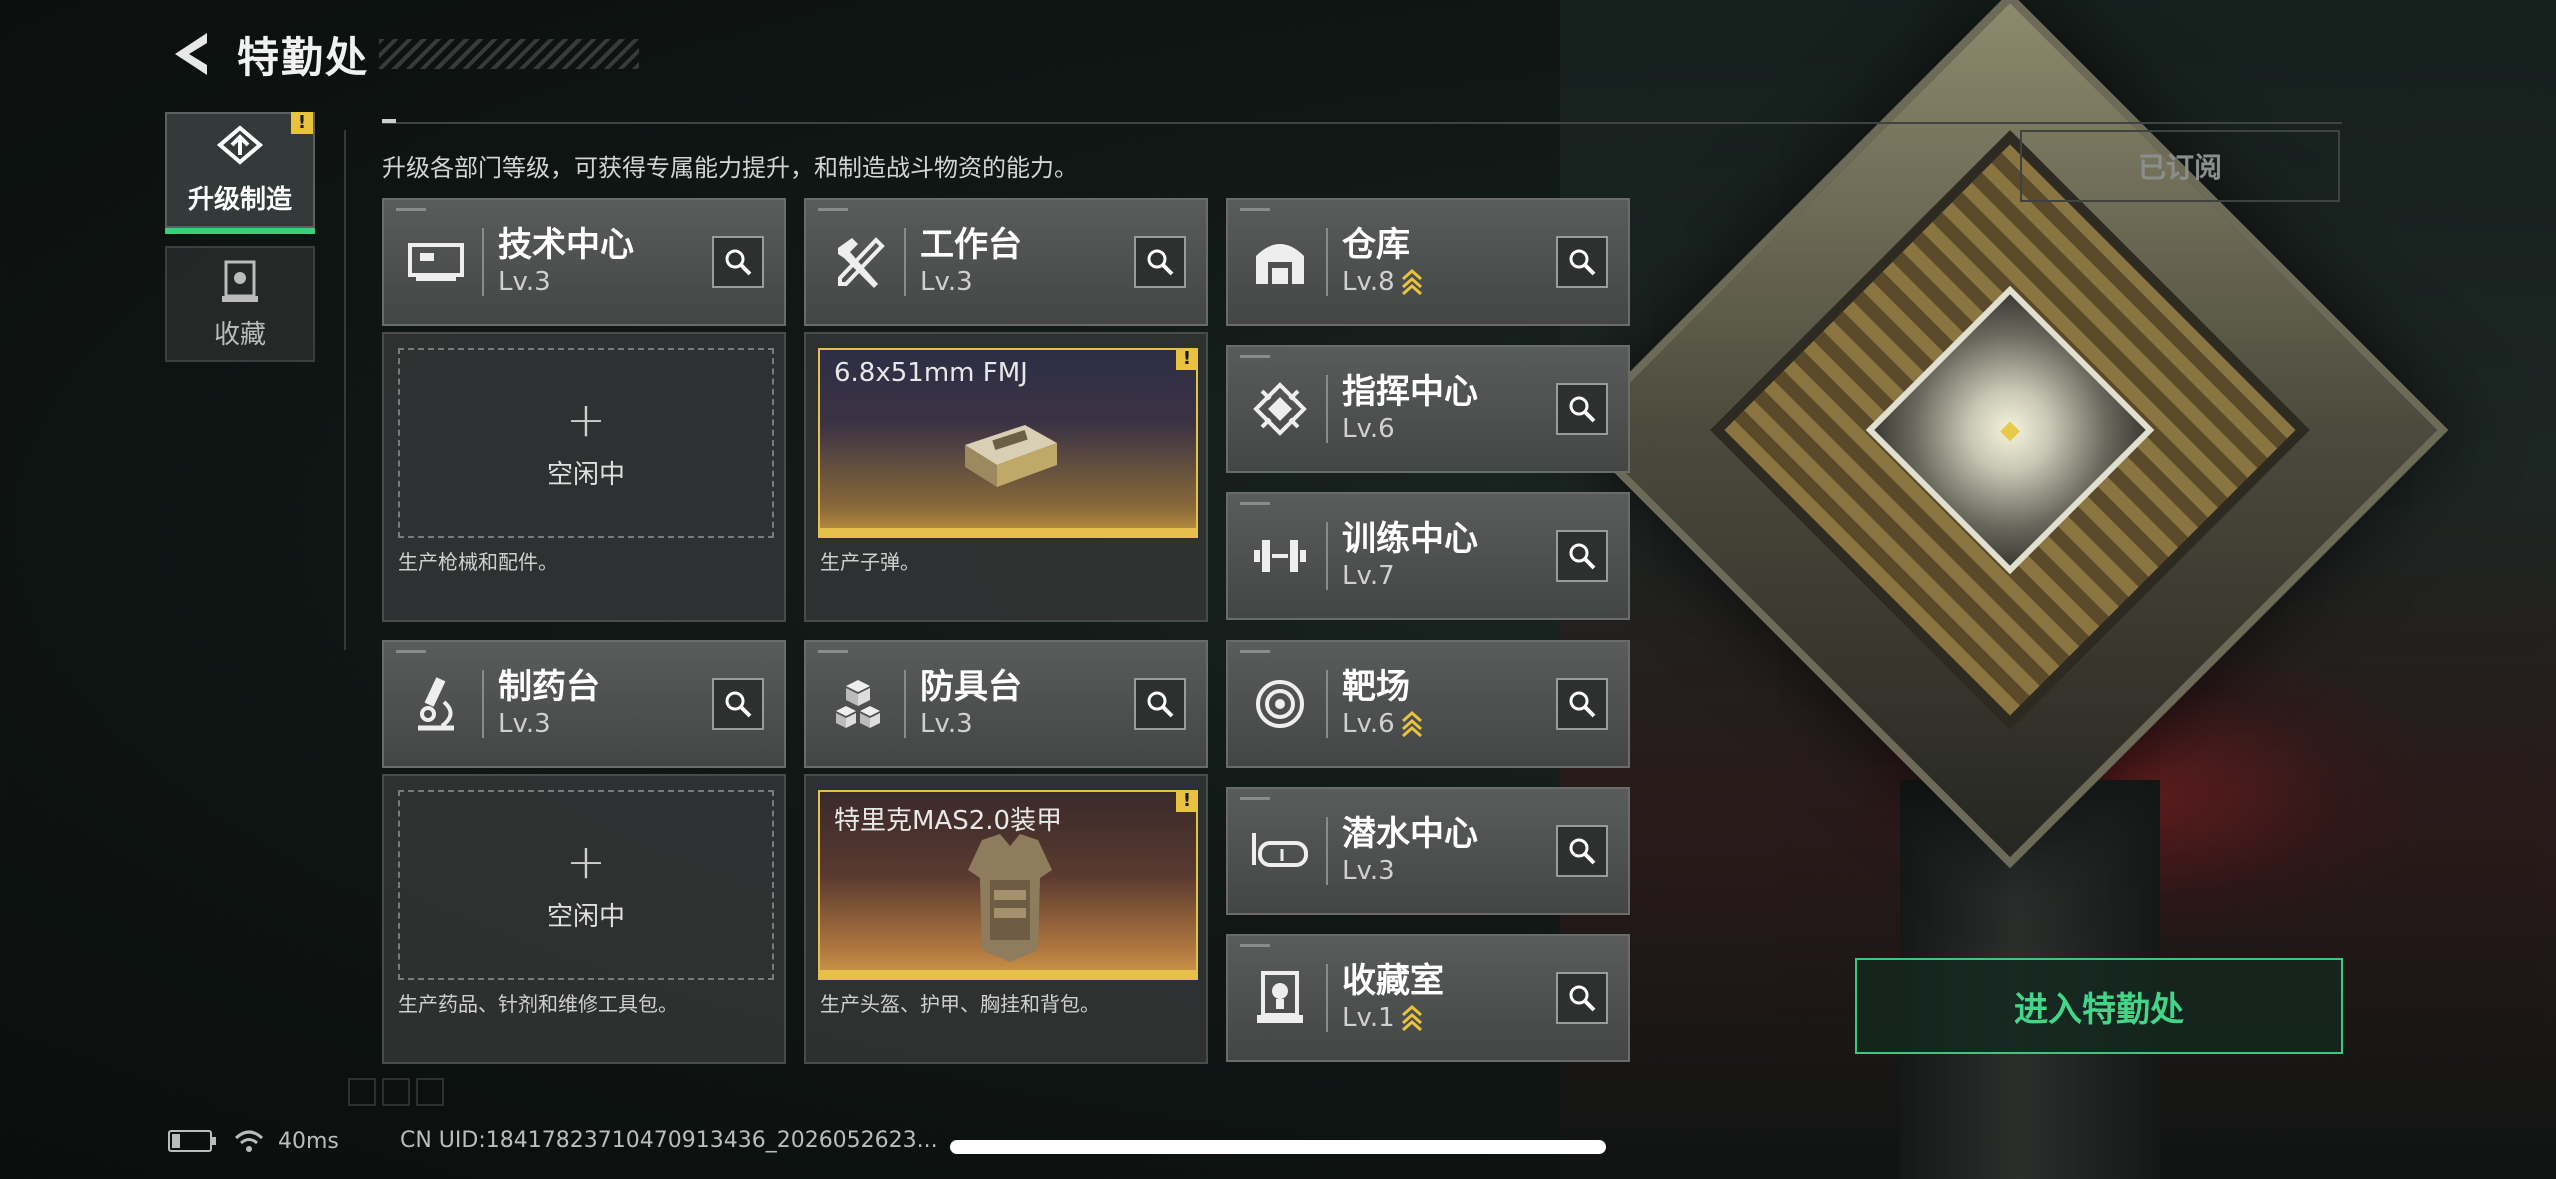 This screenshot has width=2556, height=1179. I want to click on divider-vertical, so click(345, 390).